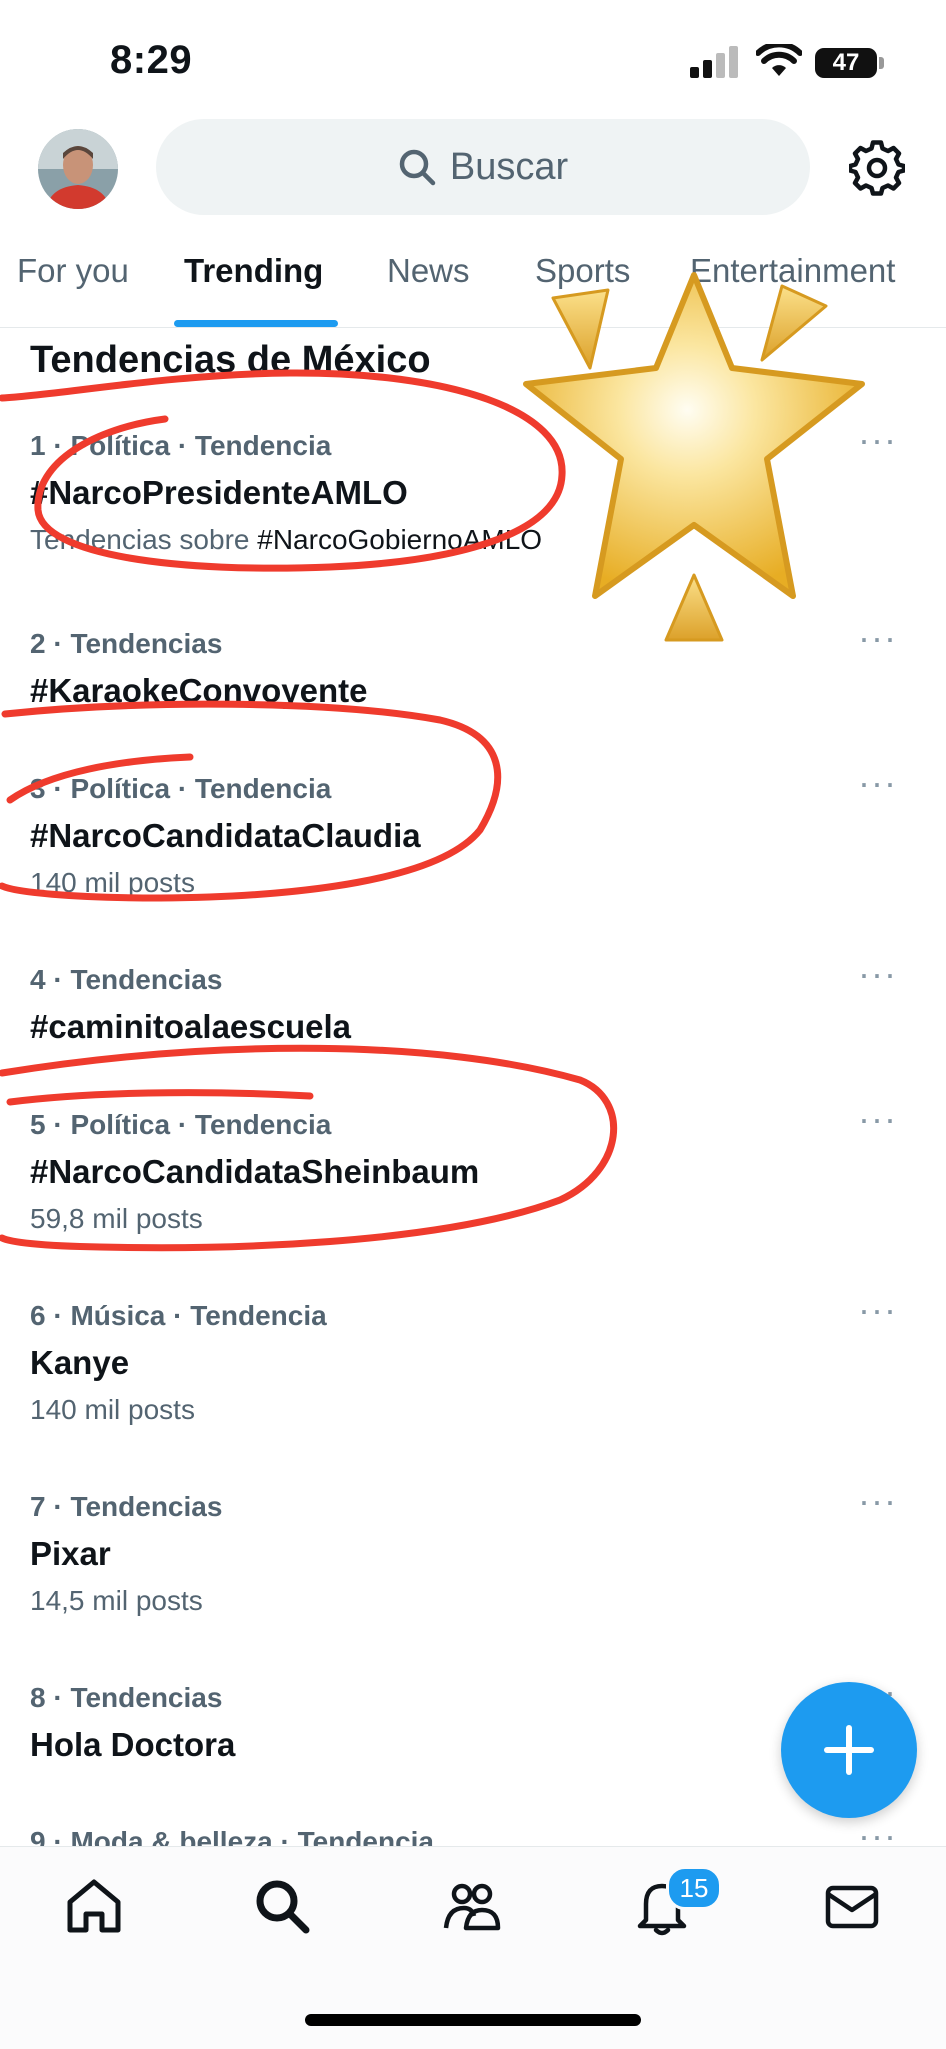 Image resolution: width=946 pixels, height=2049 pixels. I want to click on trend-item: 2 · Tendencias #KaraokeConvoyente ···, so click(473, 668).